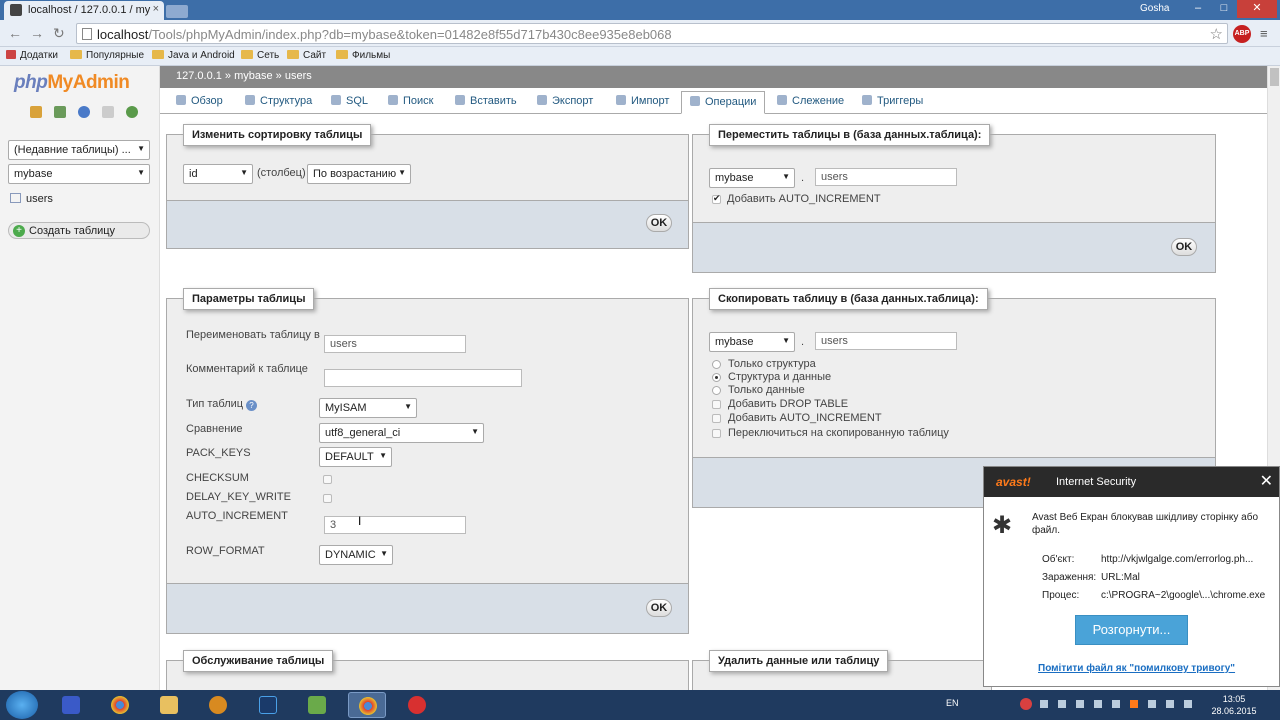 This screenshot has width=1280, height=720. What do you see at coordinates (132, 112) in the screenshot?
I see `refresh-icon` at bounding box center [132, 112].